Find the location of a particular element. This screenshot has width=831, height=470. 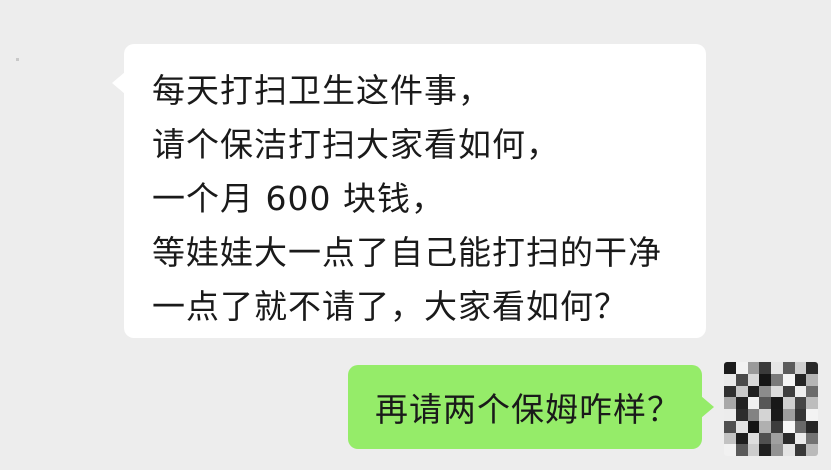

received-message-line-5: 一点了就不请了，大家看如何？ is located at coordinates (390, 306).